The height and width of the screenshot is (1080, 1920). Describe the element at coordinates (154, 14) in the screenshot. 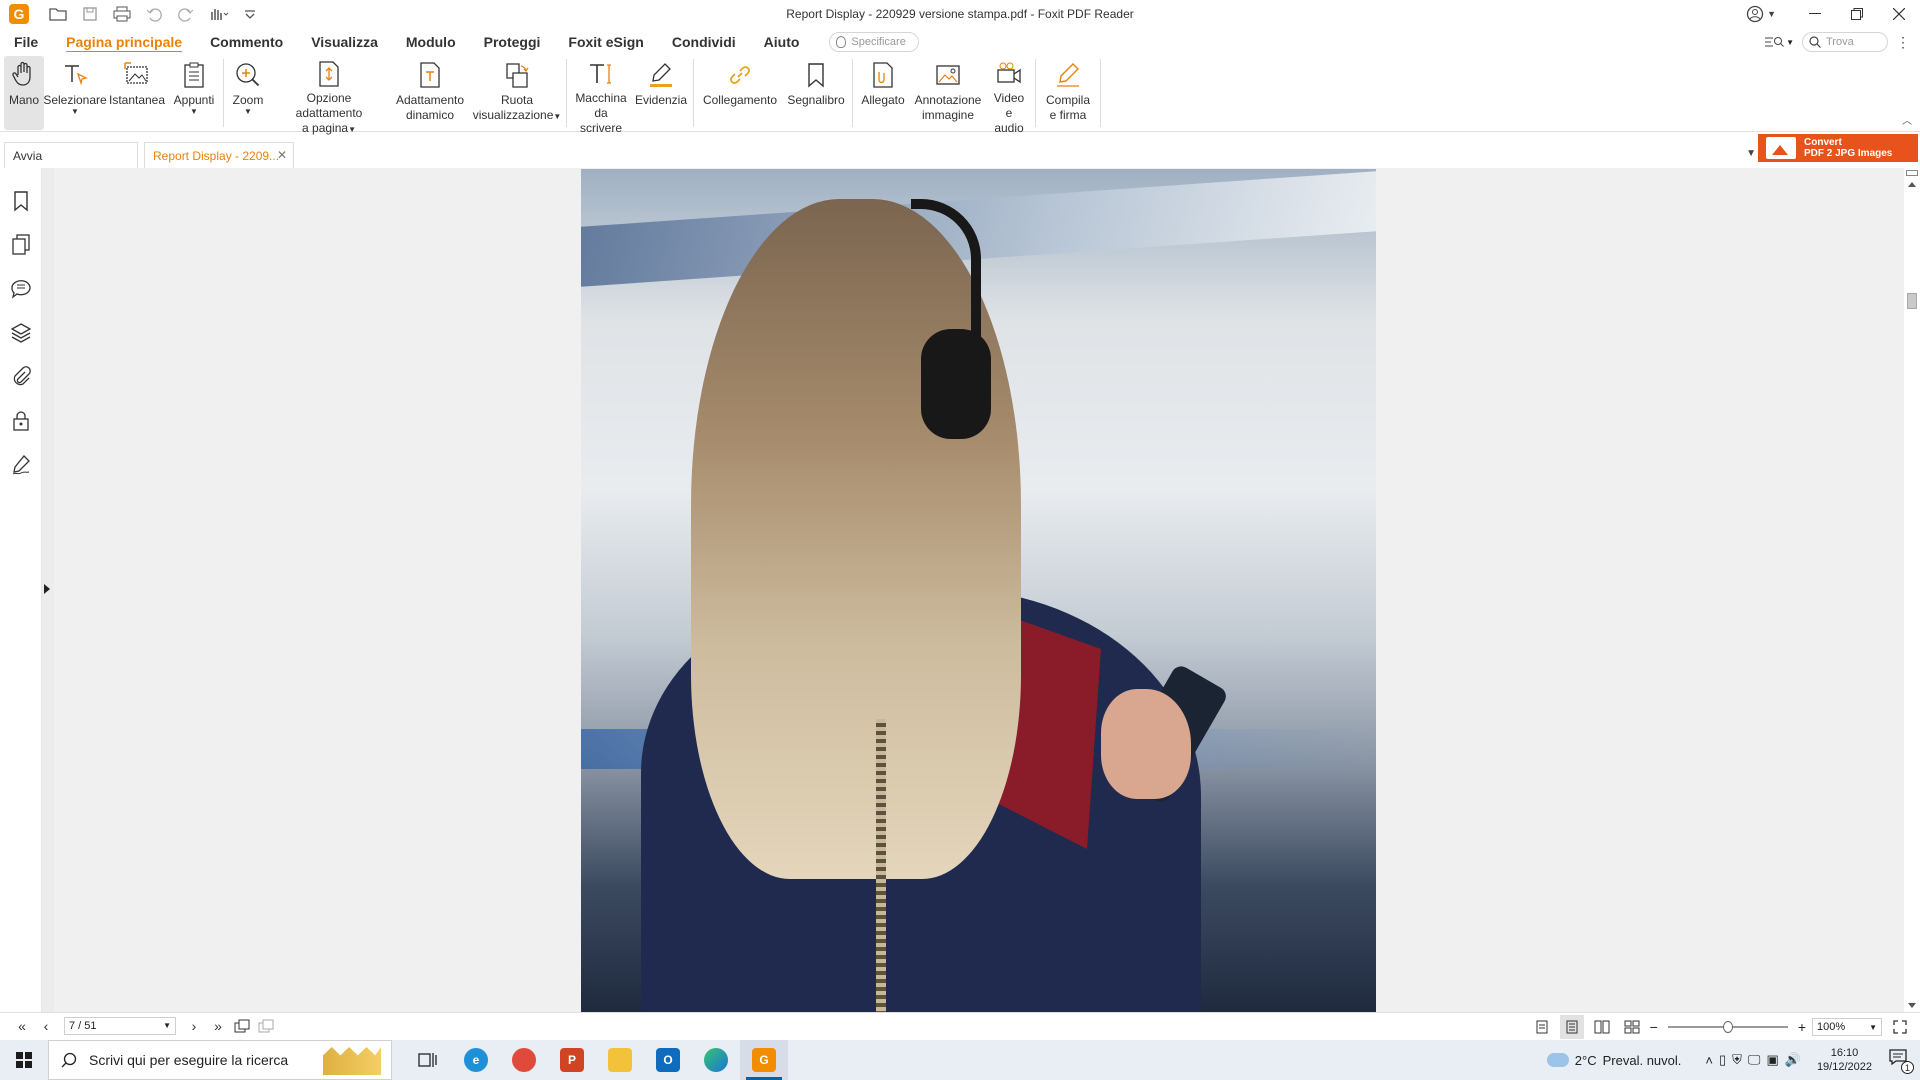

I see `undo-icon` at that location.